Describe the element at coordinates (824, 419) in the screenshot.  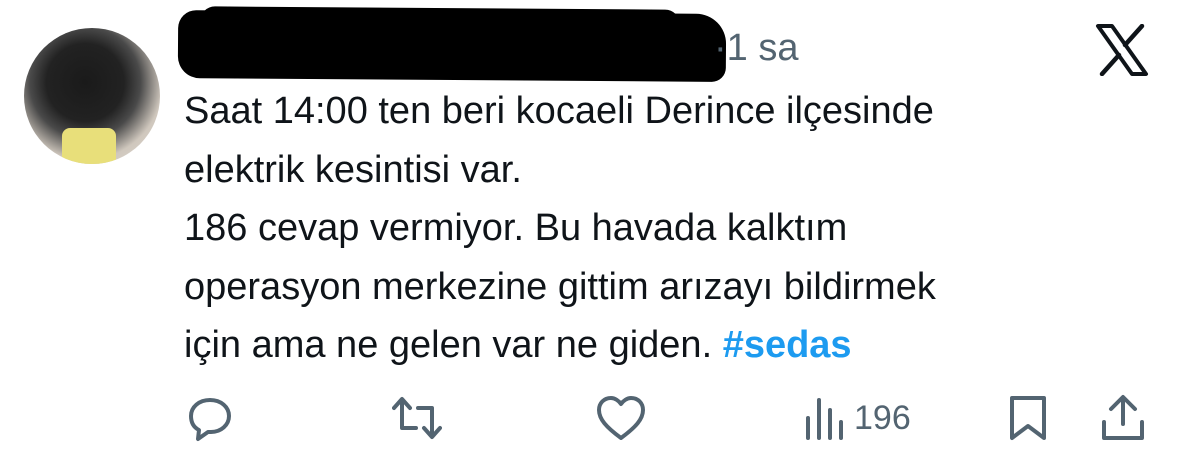
I see `views-icon` at that location.